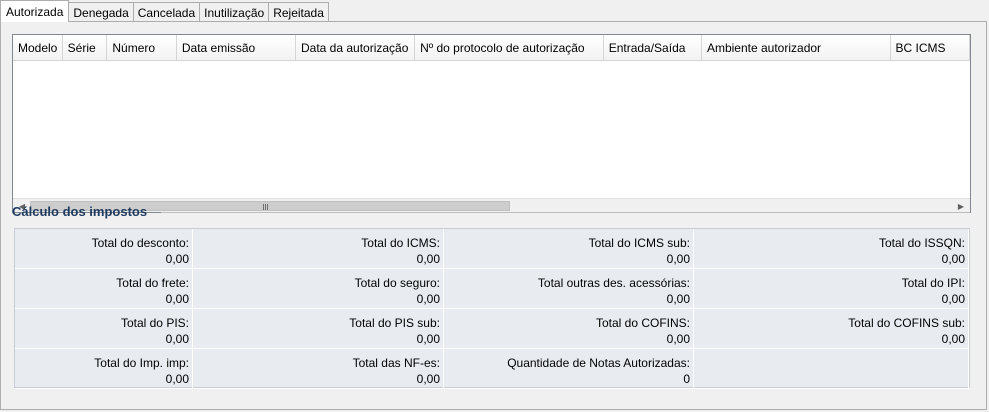  I want to click on section-divider, so click(565, 212).